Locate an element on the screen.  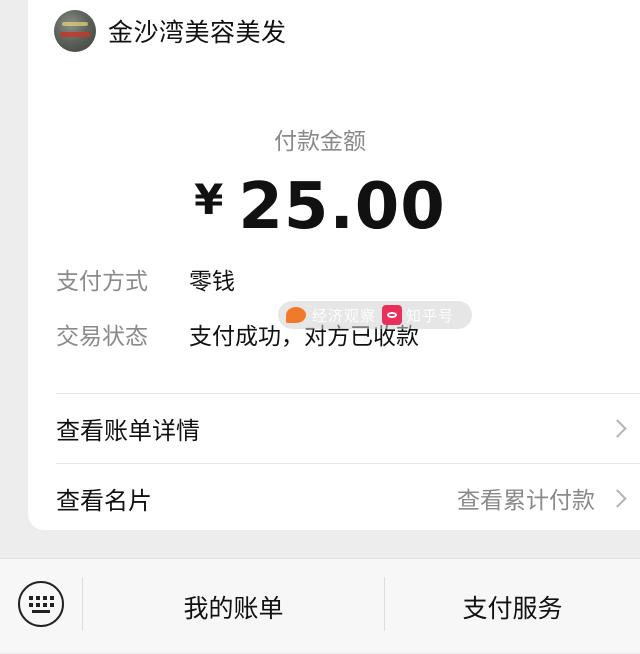
business-card-row: 查看名片 查看累计付款 is located at coordinates (348, 498).